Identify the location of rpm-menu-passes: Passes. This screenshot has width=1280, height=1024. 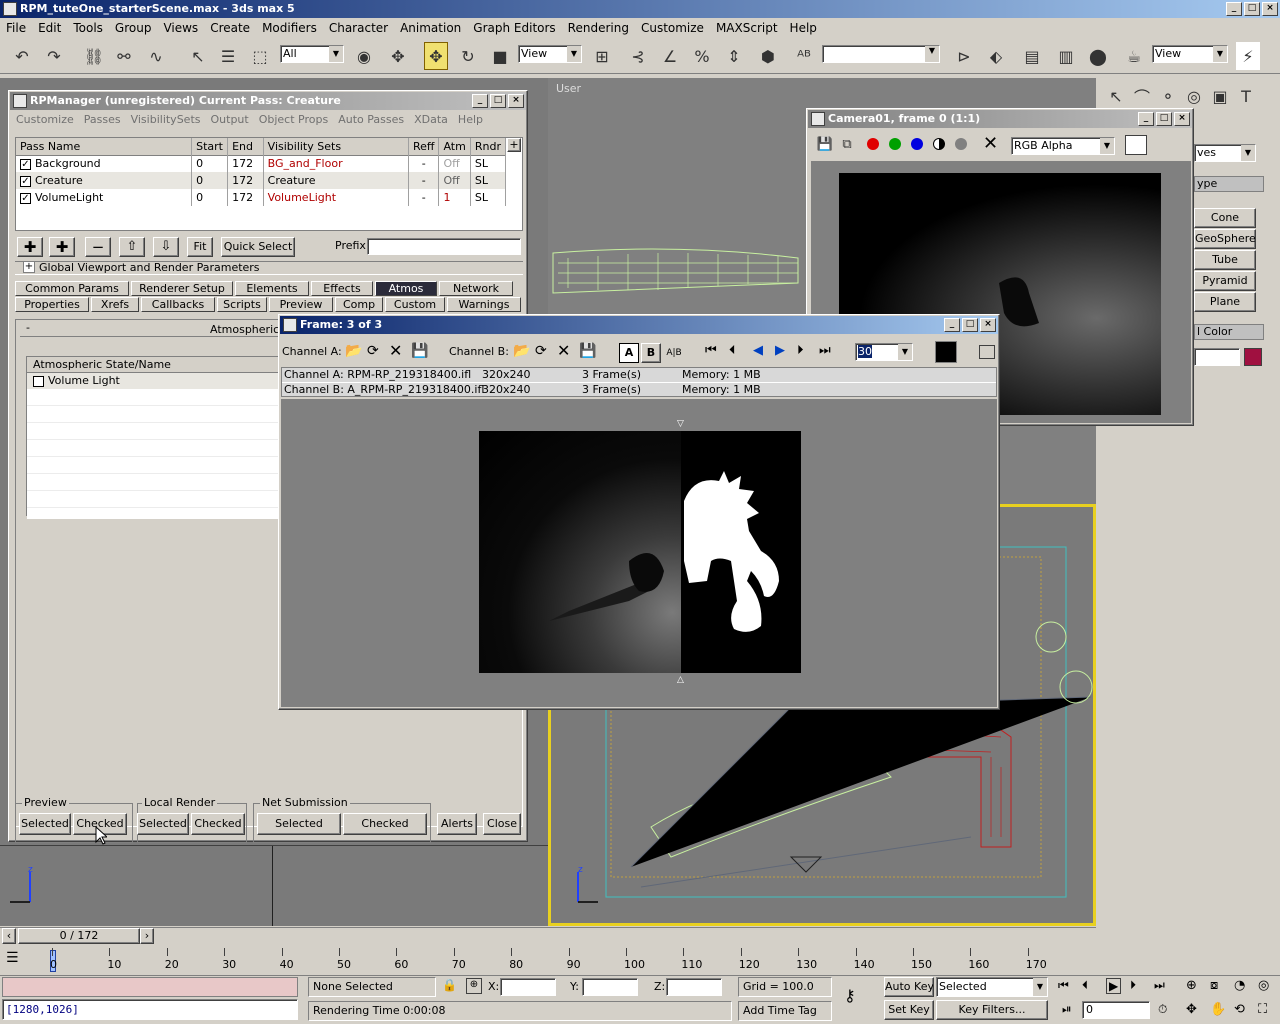
(102, 119).